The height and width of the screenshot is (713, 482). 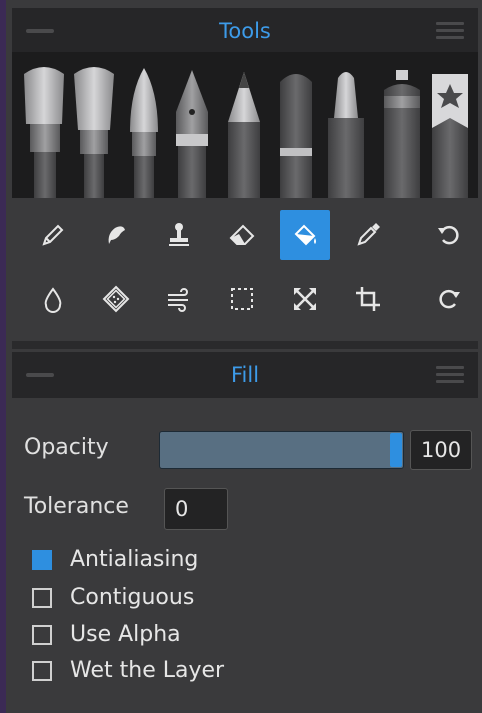 I want to click on opacity-value: 100, so click(x=441, y=450).